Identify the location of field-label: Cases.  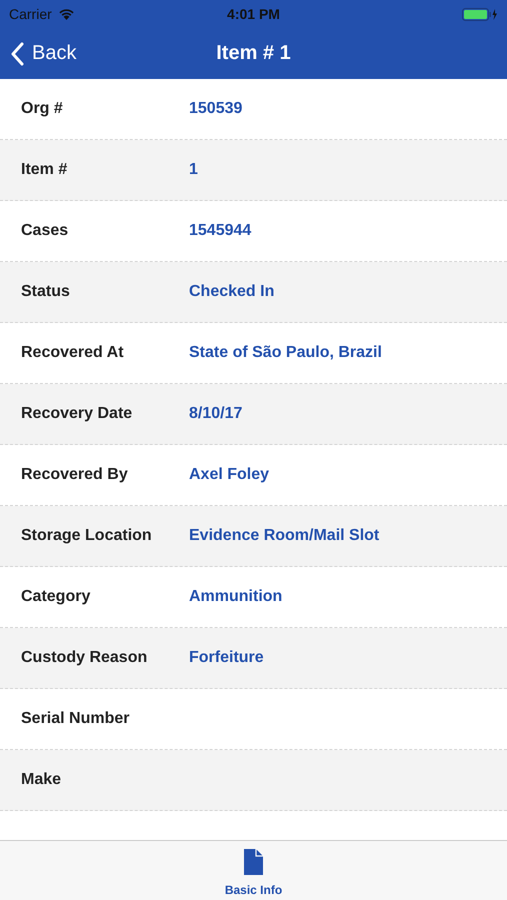
(45, 231).